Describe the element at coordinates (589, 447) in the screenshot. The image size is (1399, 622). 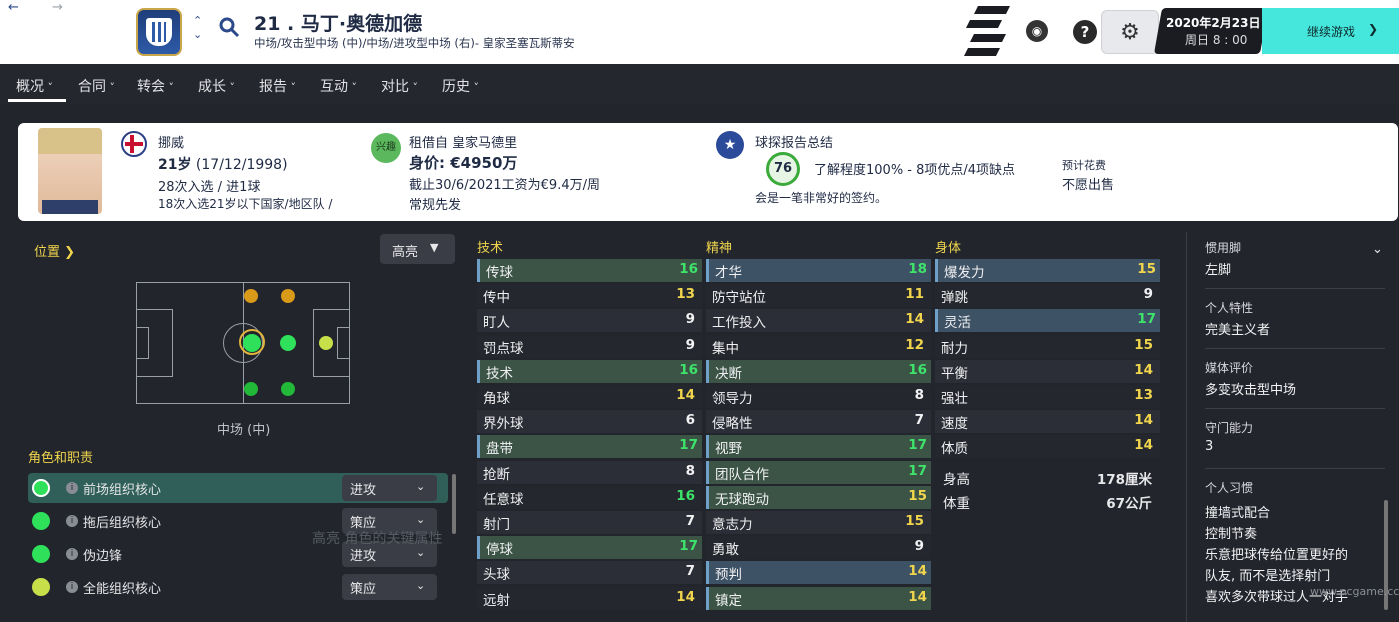
I see `attribute-row: 盘带 17` at that location.